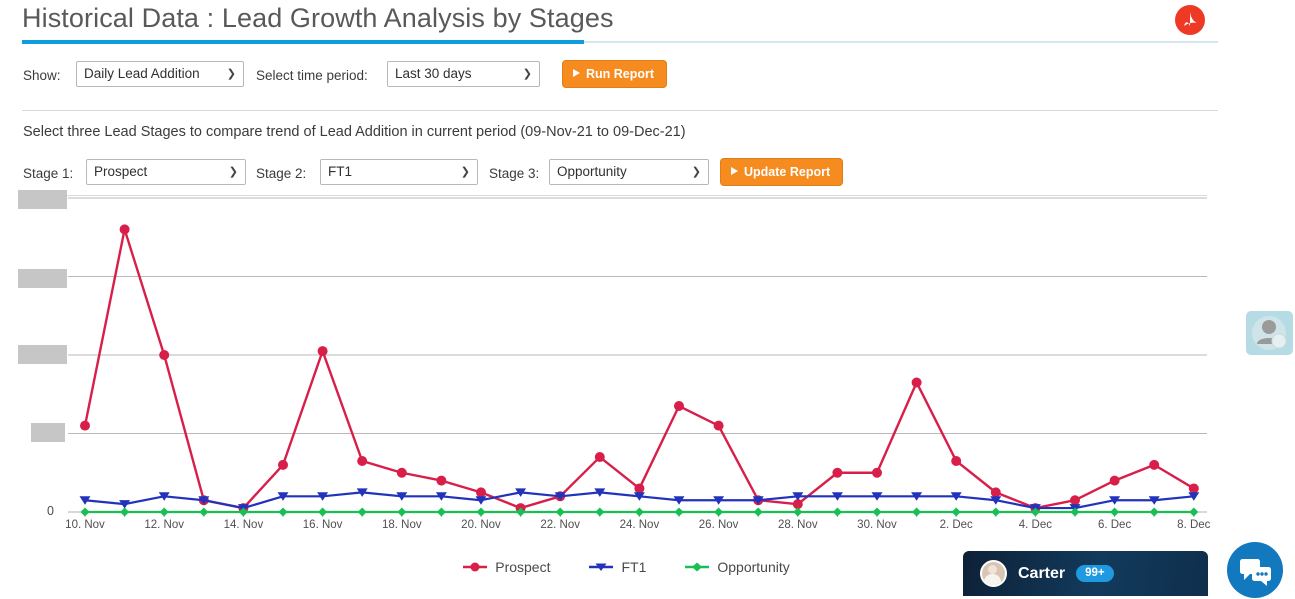 This screenshot has width=1295, height=599. What do you see at coordinates (1269, 333) in the screenshot?
I see `person-avatar-icon` at bounding box center [1269, 333].